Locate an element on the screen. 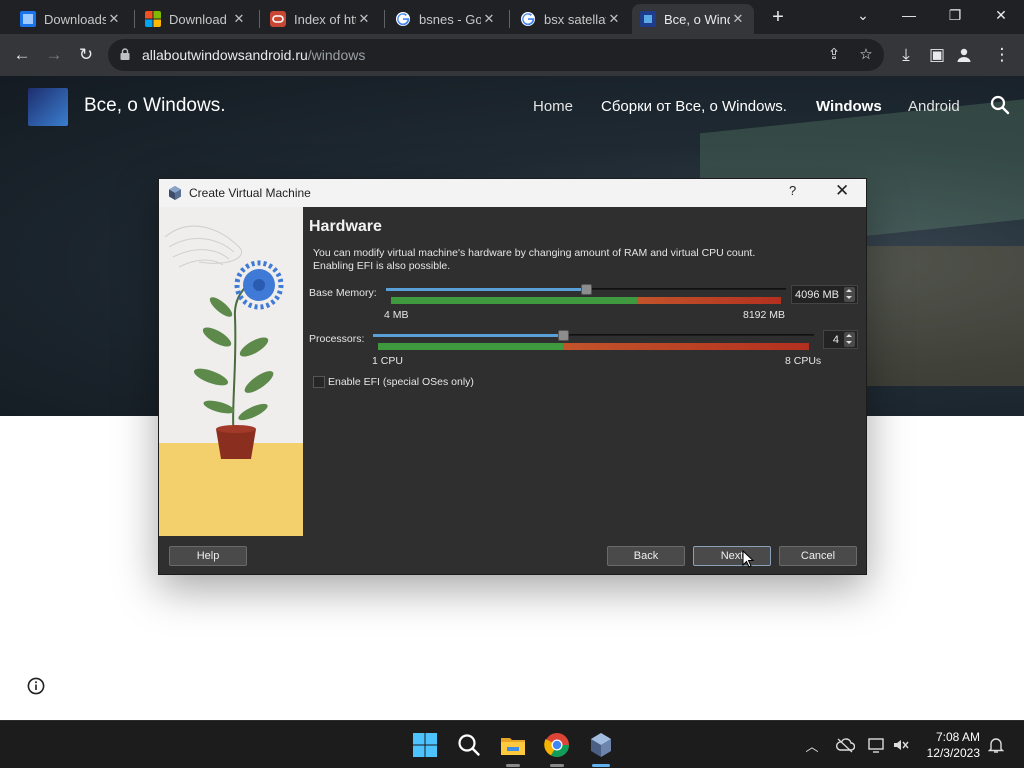 The width and height of the screenshot is (1024, 768). tab-index-of: Index of htt ✕ is located at coordinates (321, 19).